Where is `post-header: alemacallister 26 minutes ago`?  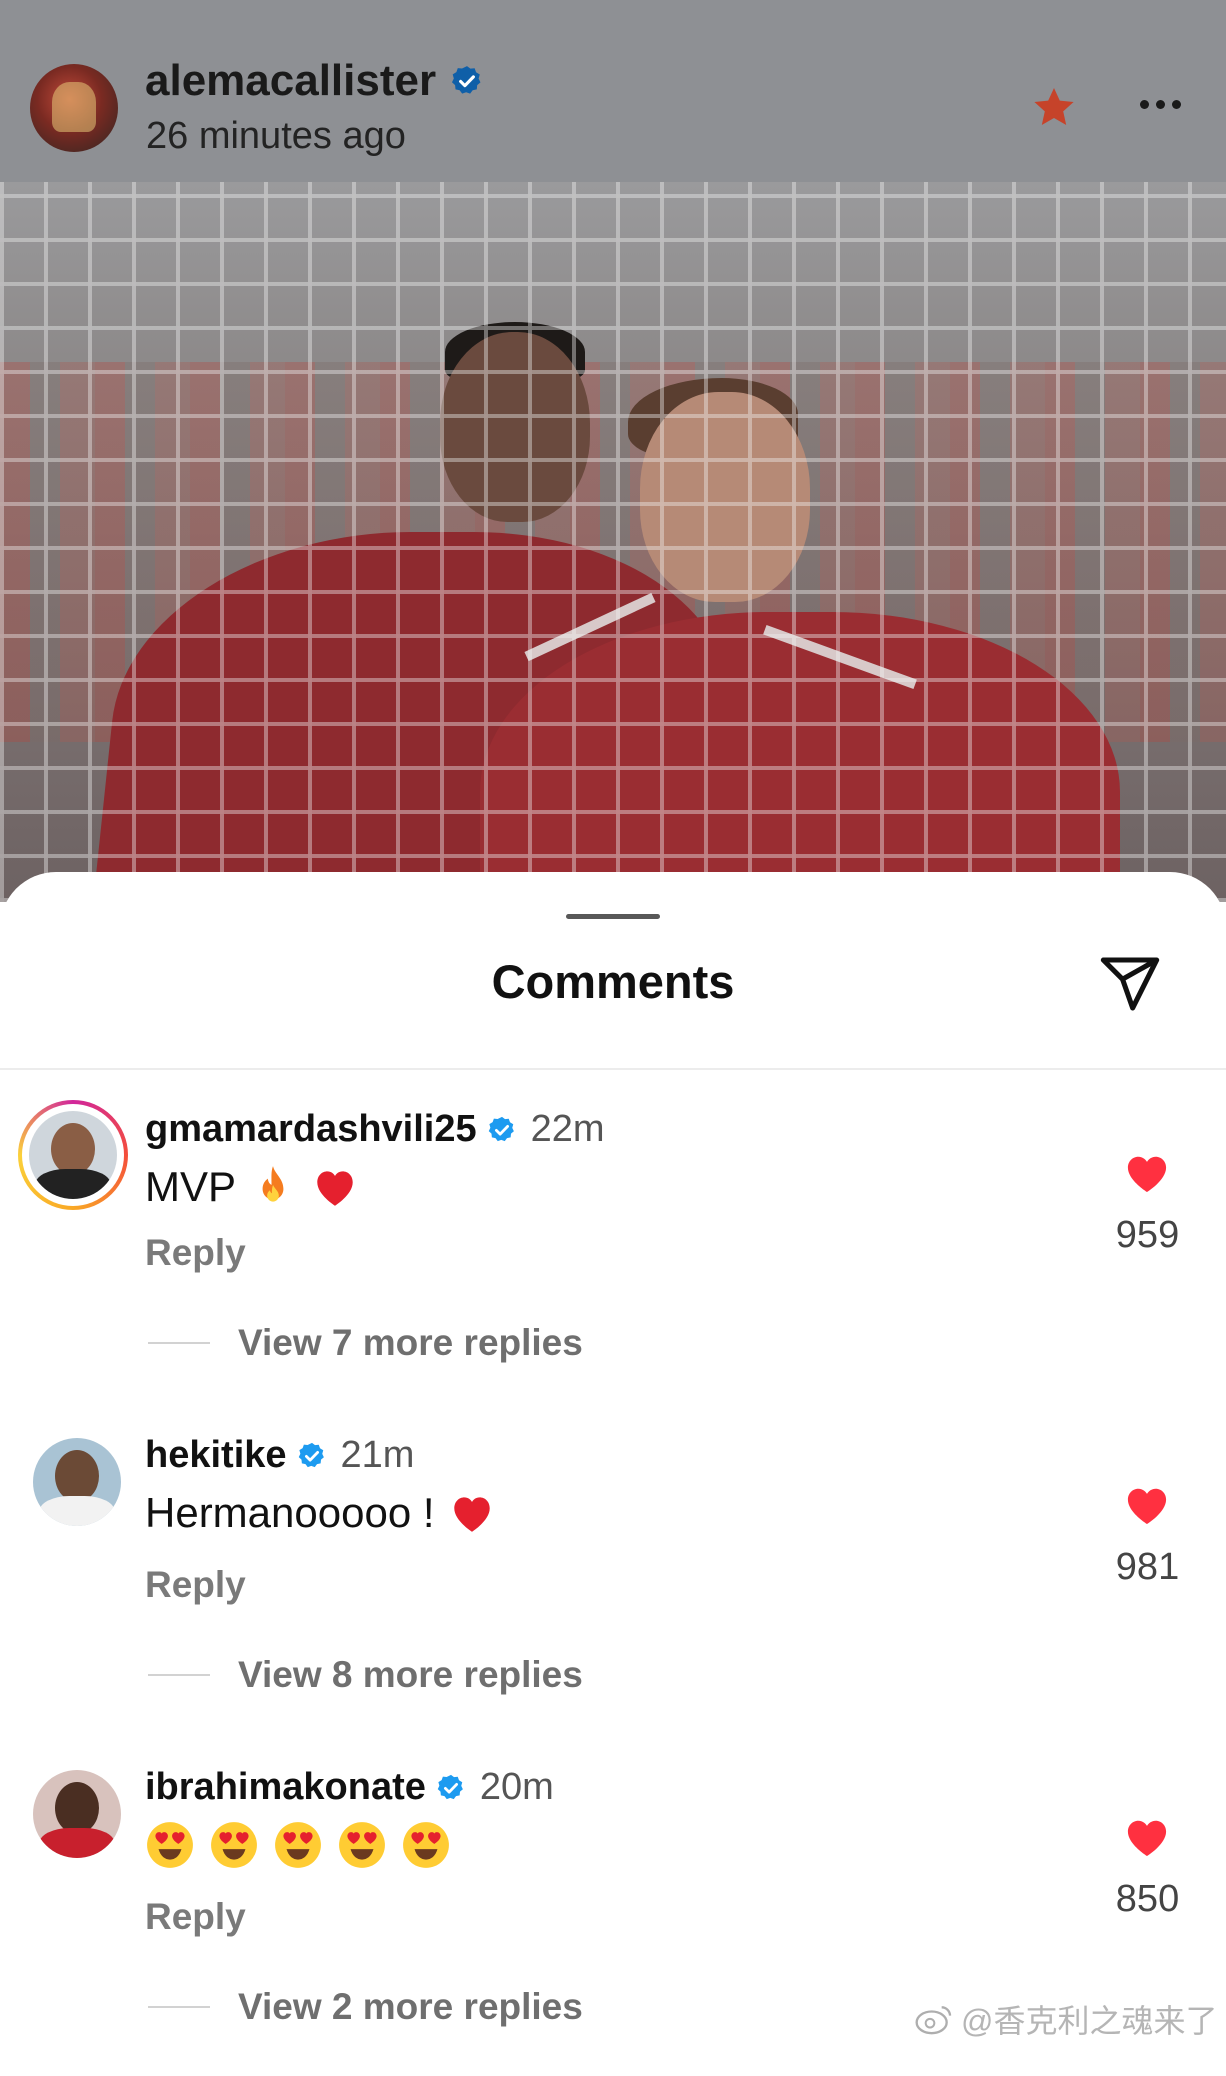 post-header: alemacallister 26 minutes ago is located at coordinates (613, 91).